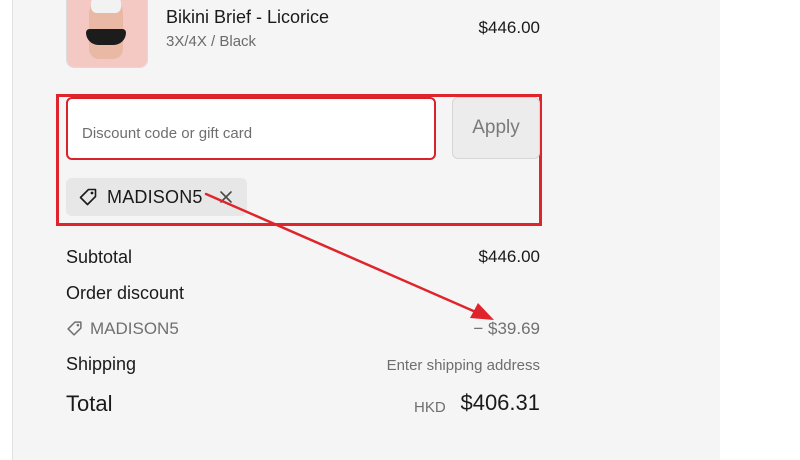 The image size is (800, 460). Describe the element at coordinates (430, 407) in the screenshot. I see `total-currency: HKD` at that location.